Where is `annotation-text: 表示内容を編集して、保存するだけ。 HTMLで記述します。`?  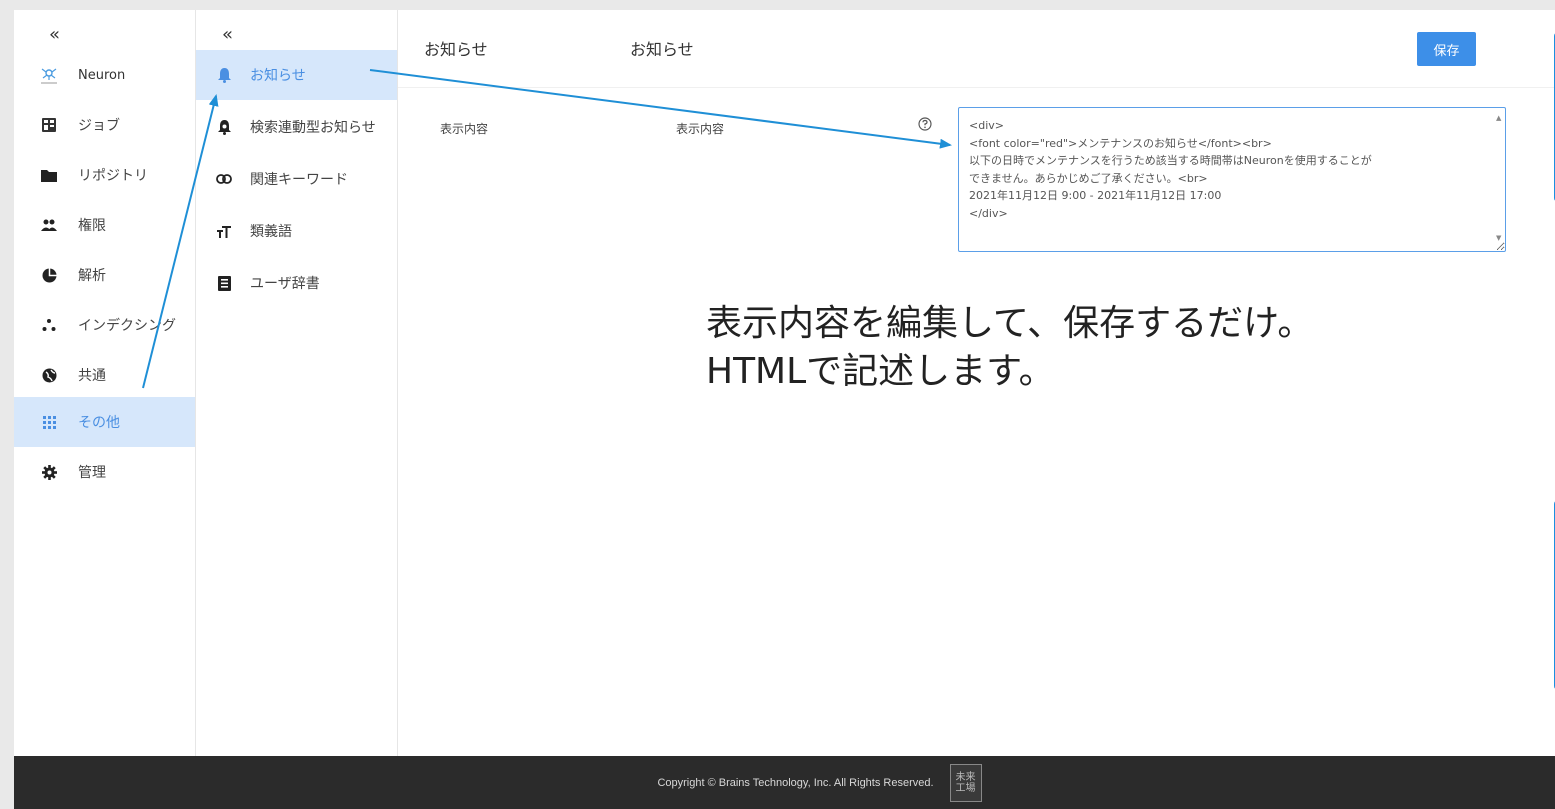 annotation-text: 表示内容を編集して、保存するだけ。 HTMLで記述します。 is located at coordinates (1009, 348).